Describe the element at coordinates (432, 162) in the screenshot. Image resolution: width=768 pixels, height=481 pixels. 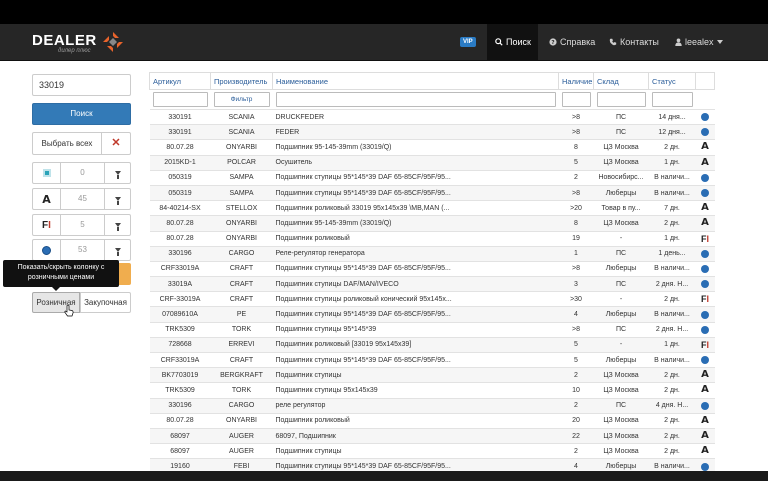
I see `table-row: 2015KD-1 POLCAR Осушитель 5 ЦЗ Москва 1 дн. A` at that location.